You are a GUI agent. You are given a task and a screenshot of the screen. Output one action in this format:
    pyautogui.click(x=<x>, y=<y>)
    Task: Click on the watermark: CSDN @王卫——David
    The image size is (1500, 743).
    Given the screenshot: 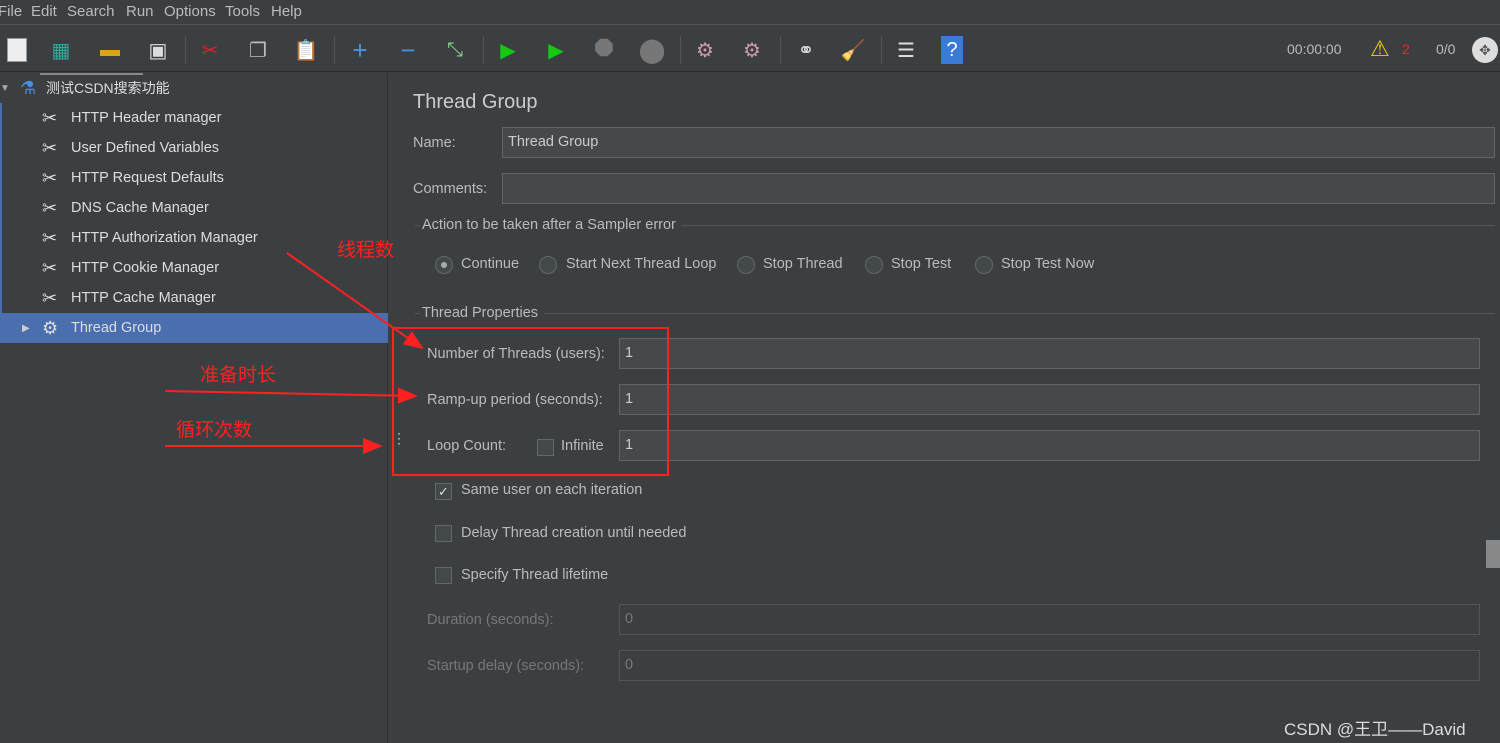 What is the action you would take?
    pyautogui.click(x=1375, y=729)
    